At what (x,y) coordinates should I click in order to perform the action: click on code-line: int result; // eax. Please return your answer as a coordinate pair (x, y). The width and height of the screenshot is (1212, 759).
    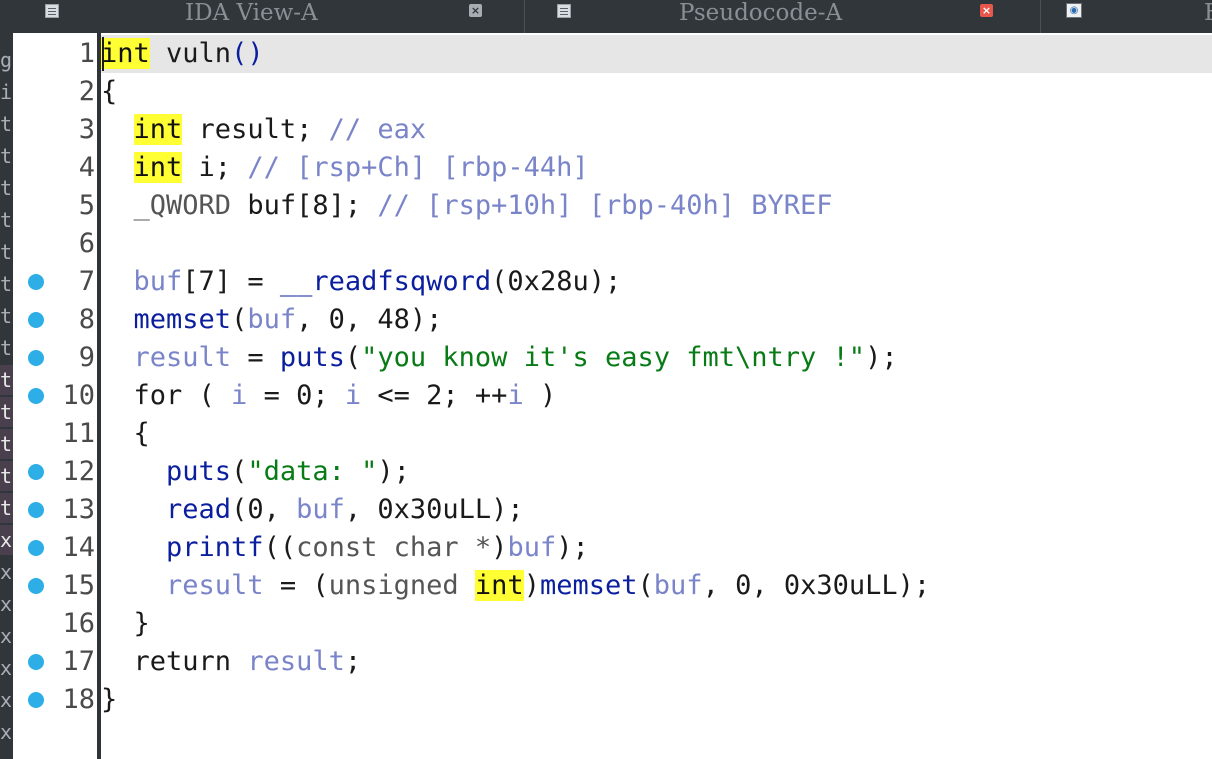
    Looking at the image, I should click on (656, 130).